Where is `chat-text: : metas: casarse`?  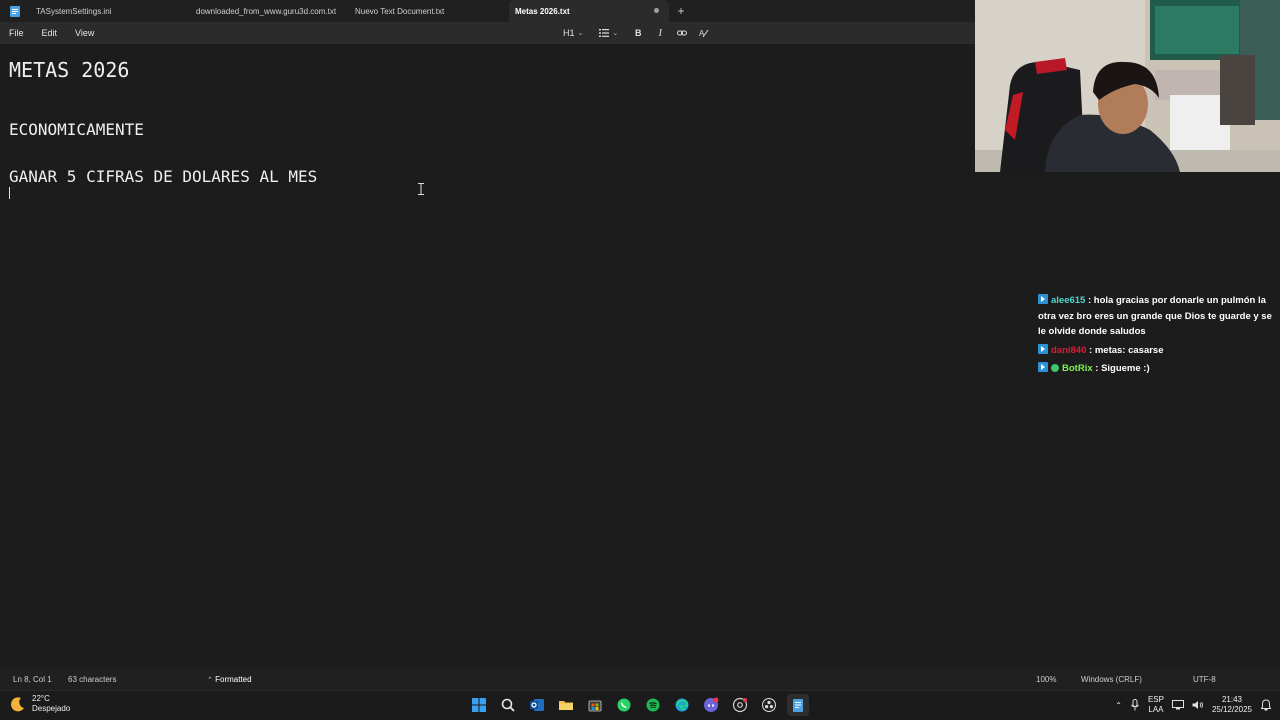
chat-text: : metas: casarse is located at coordinates (1126, 350).